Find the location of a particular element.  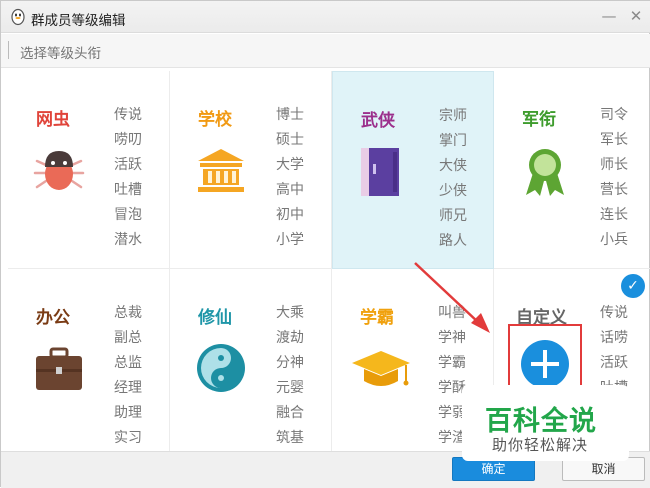

medal-icon is located at coordinates (545, 172).